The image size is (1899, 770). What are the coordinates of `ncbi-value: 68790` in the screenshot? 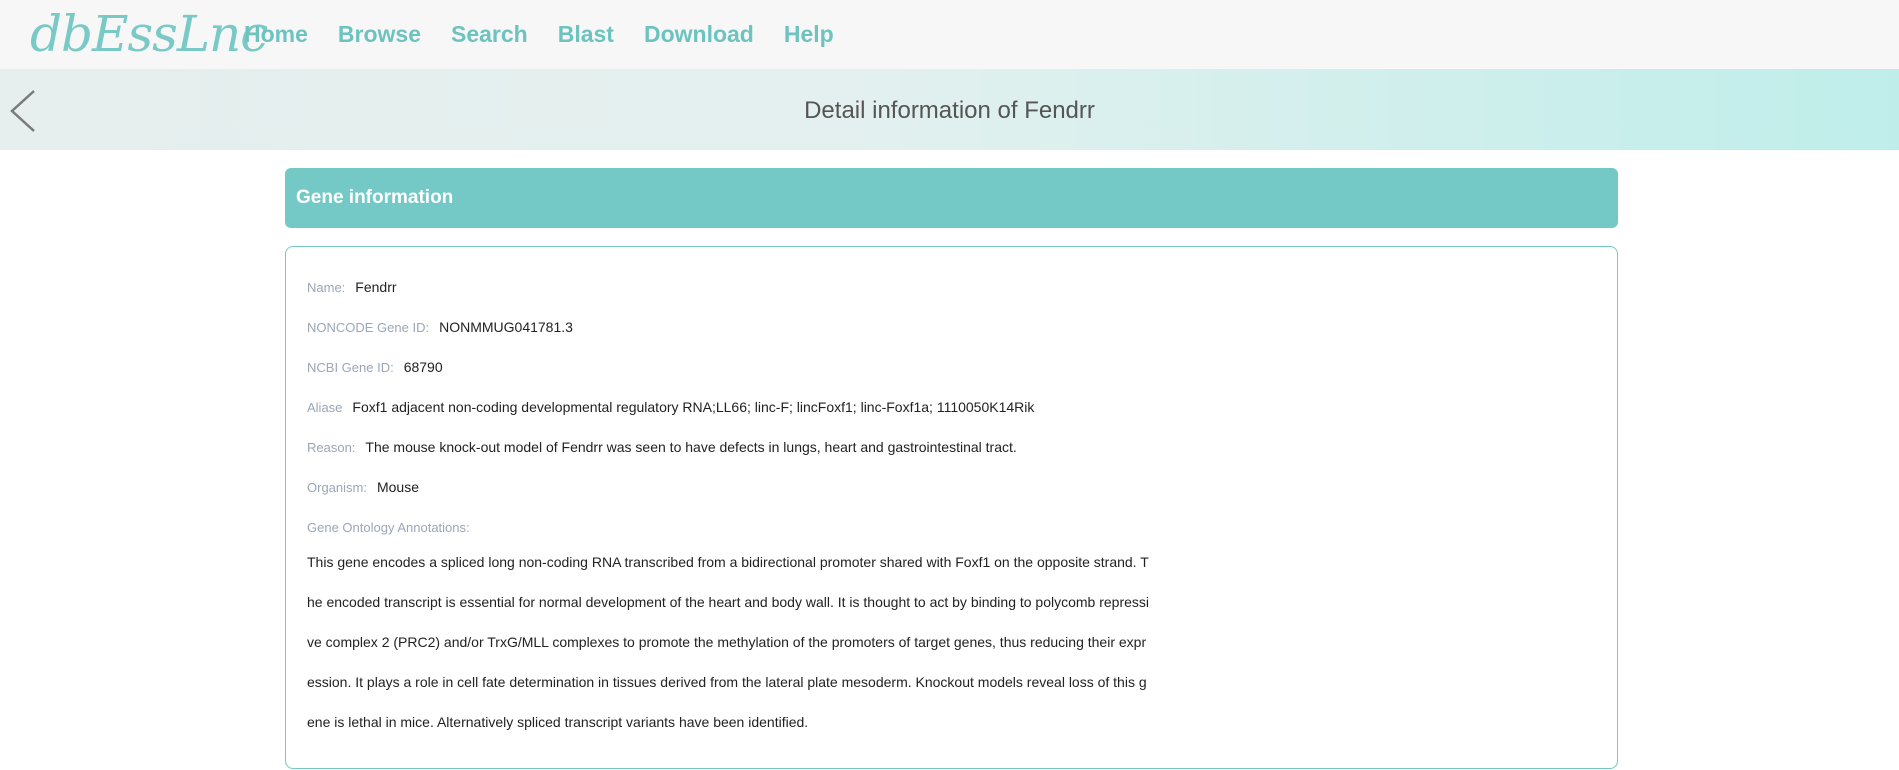 It's located at (423, 367).